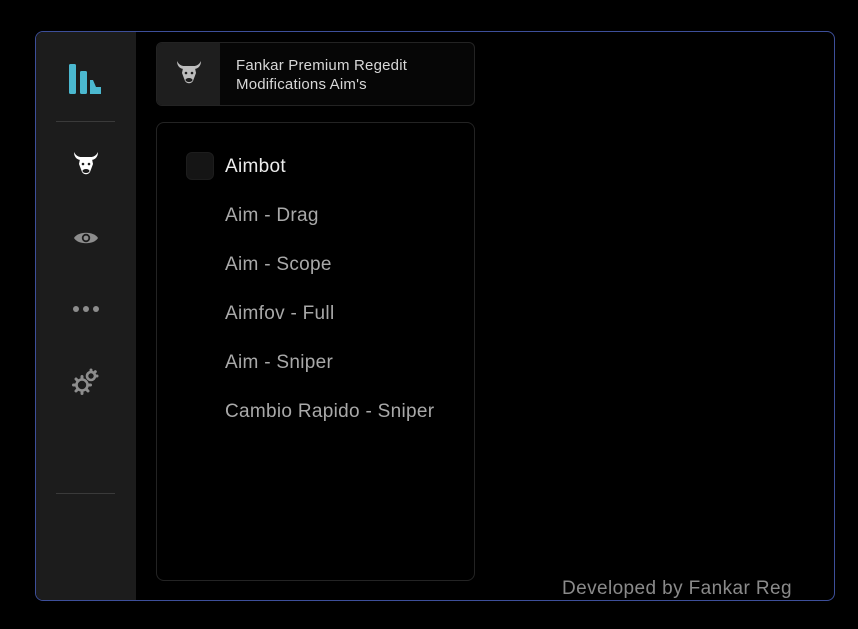 This screenshot has width=858, height=629. I want to click on option-cambio-rapido-sniper: Cambio Rapido - Sniper, so click(315, 412).